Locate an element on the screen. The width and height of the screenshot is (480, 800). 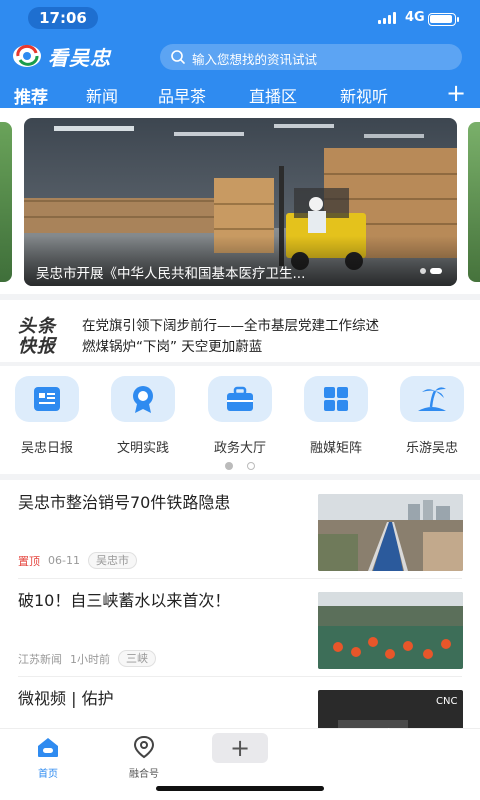
medal-icon is located at coordinates (143, 399).